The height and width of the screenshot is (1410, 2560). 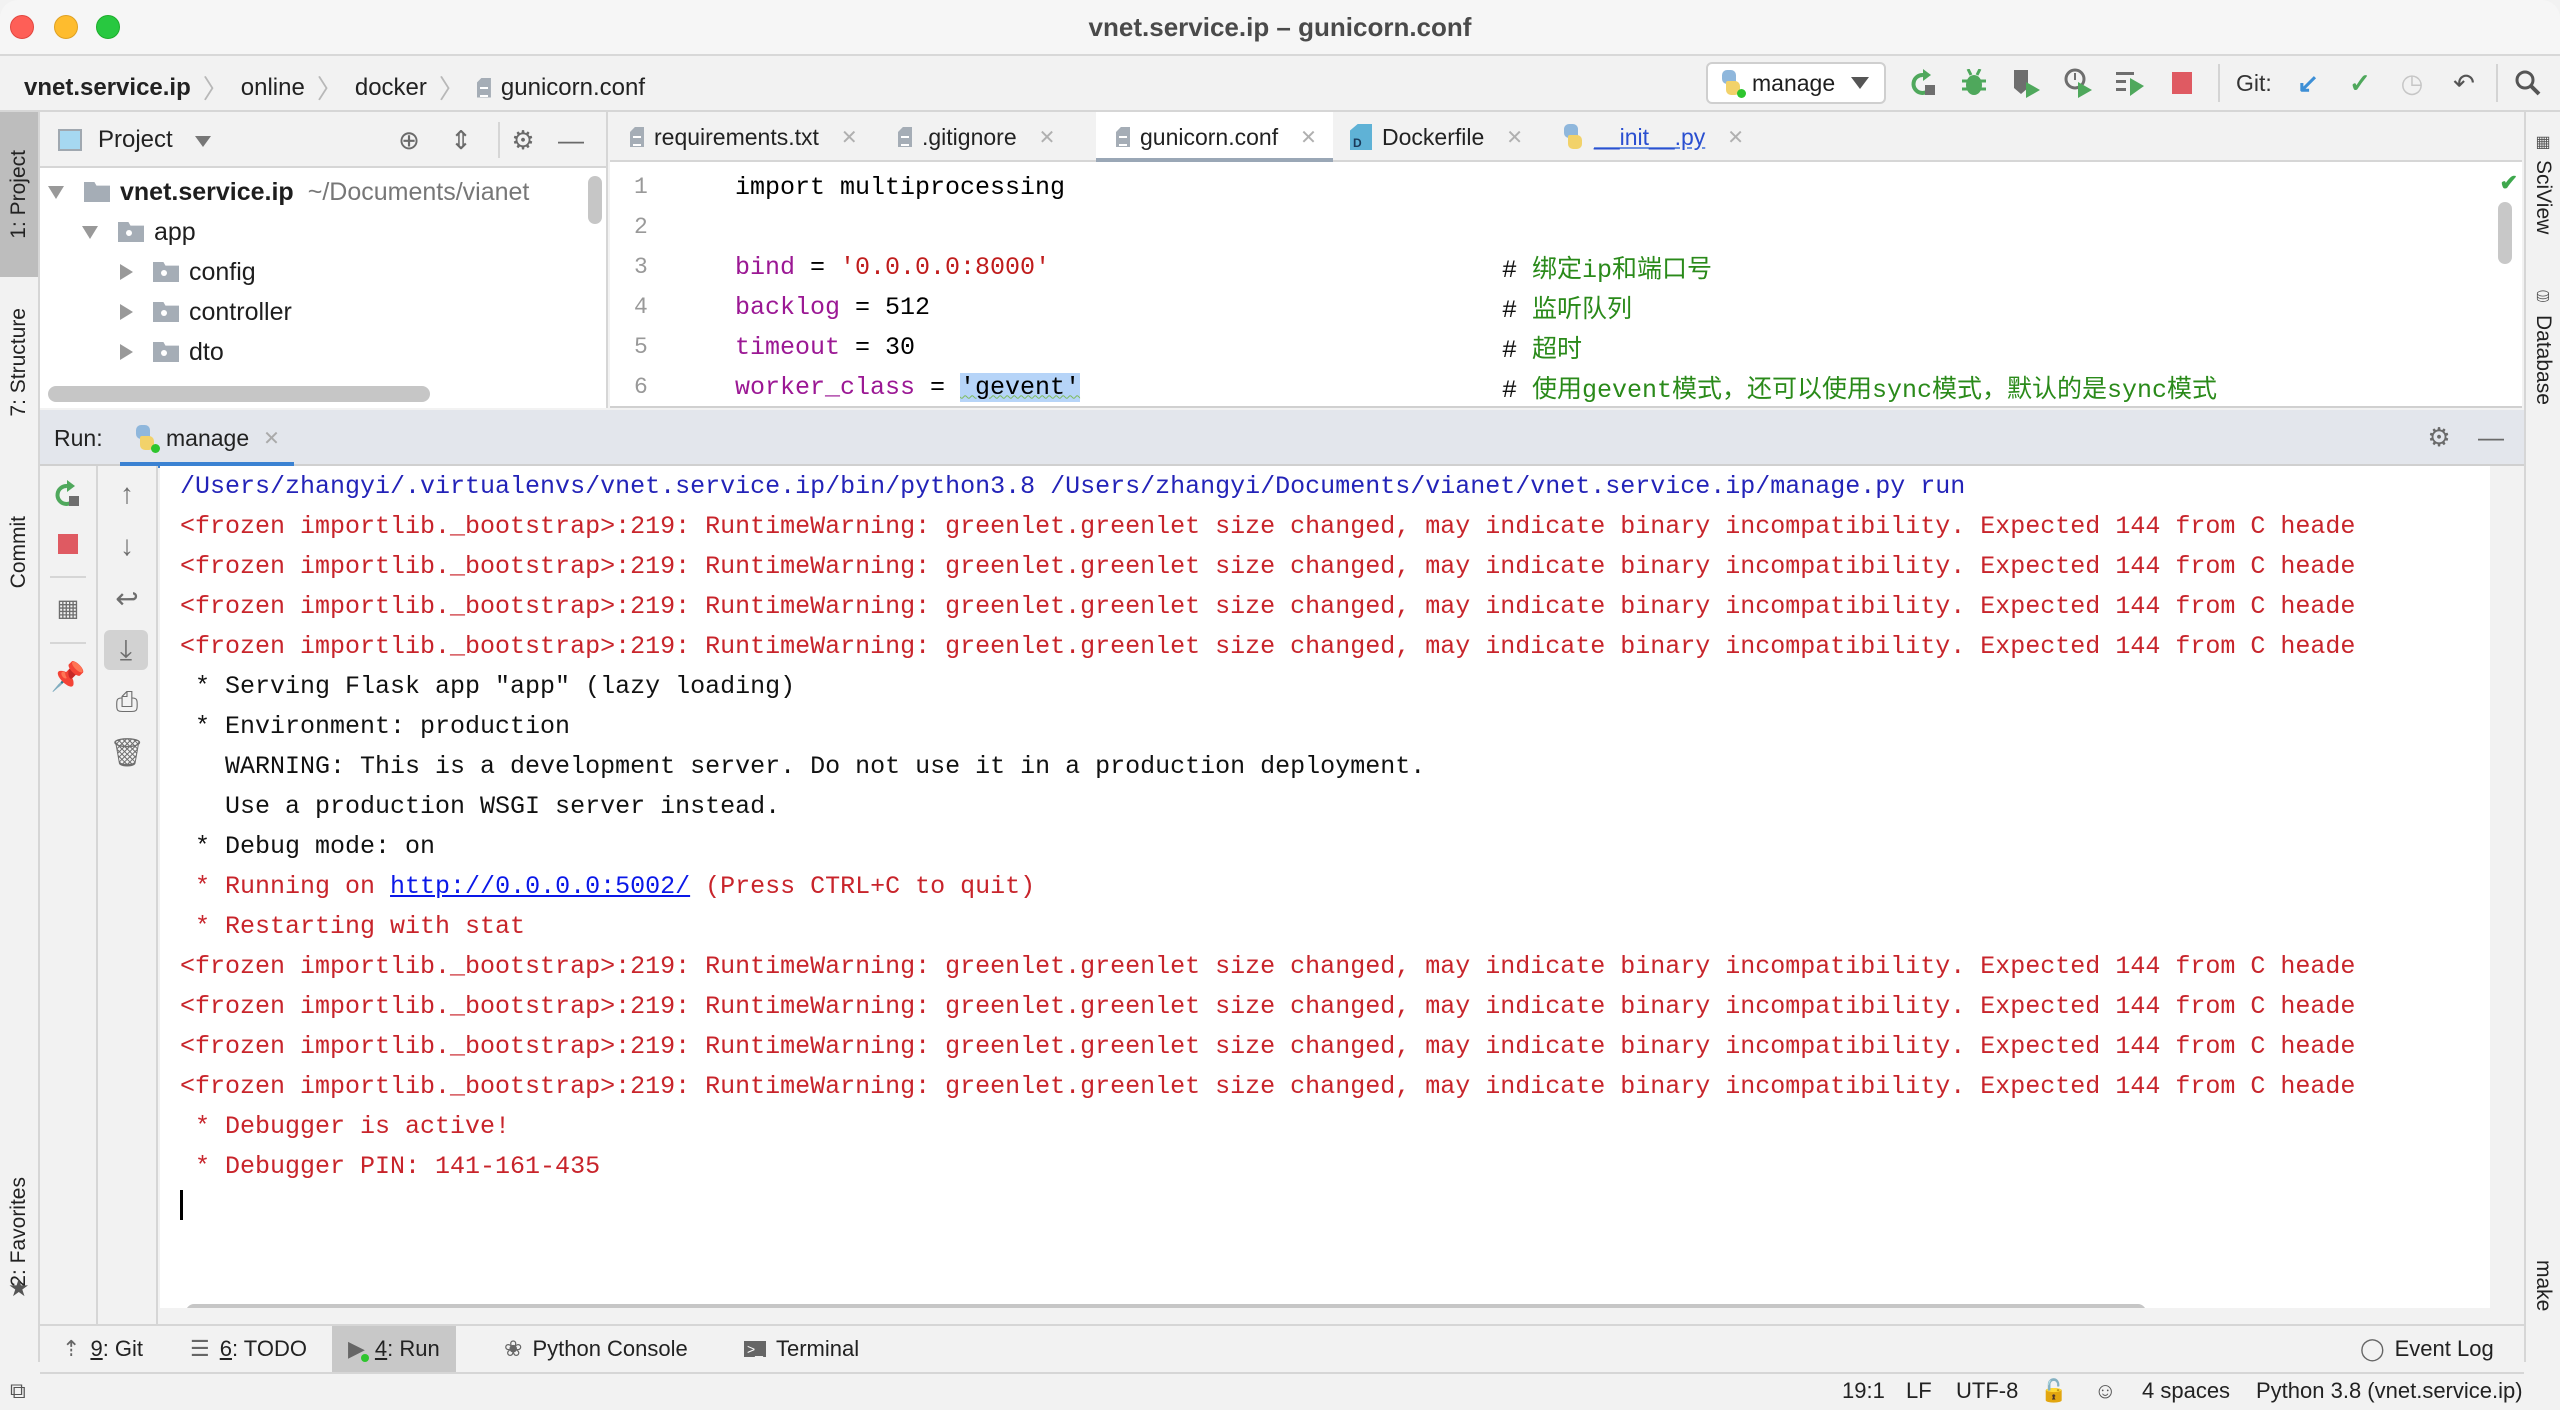 What do you see at coordinates (2026, 83) in the screenshot?
I see `run-with-coverage-button` at bounding box center [2026, 83].